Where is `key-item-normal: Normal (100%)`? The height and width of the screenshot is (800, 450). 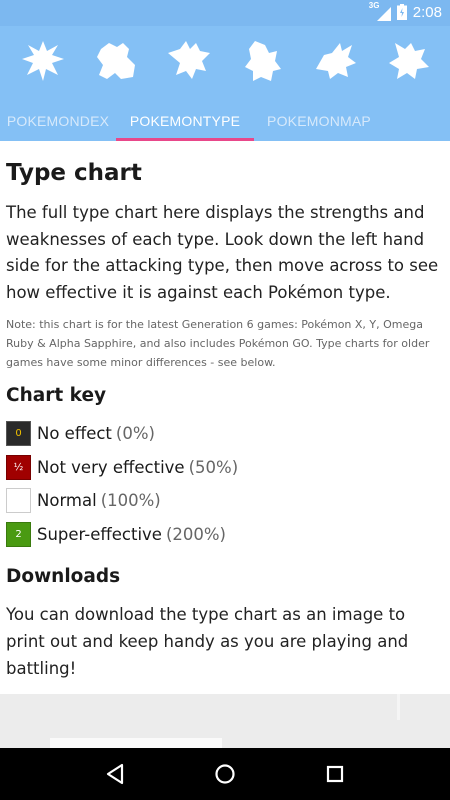 key-item-normal: Normal (100%) is located at coordinates (225, 501).